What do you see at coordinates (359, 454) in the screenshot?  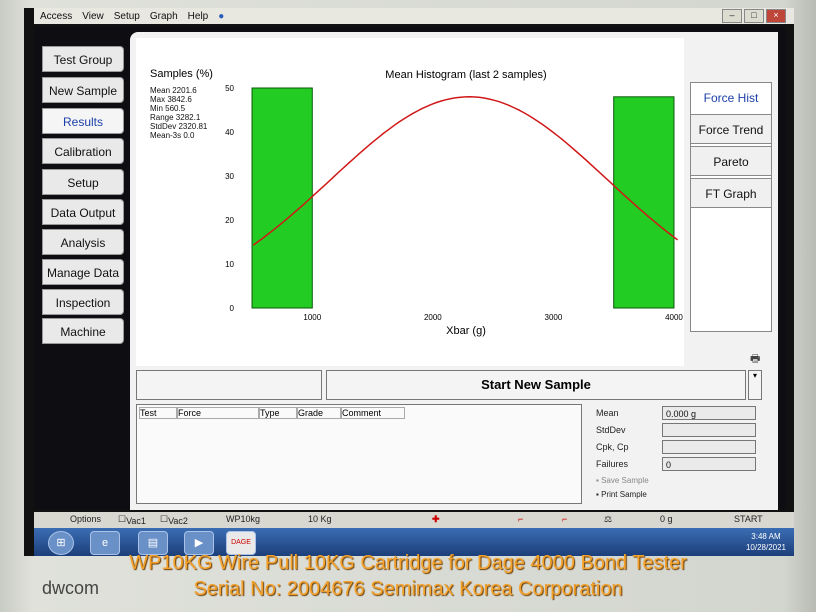 I see `results-table: Test Force Type Grade Comment` at bounding box center [359, 454].